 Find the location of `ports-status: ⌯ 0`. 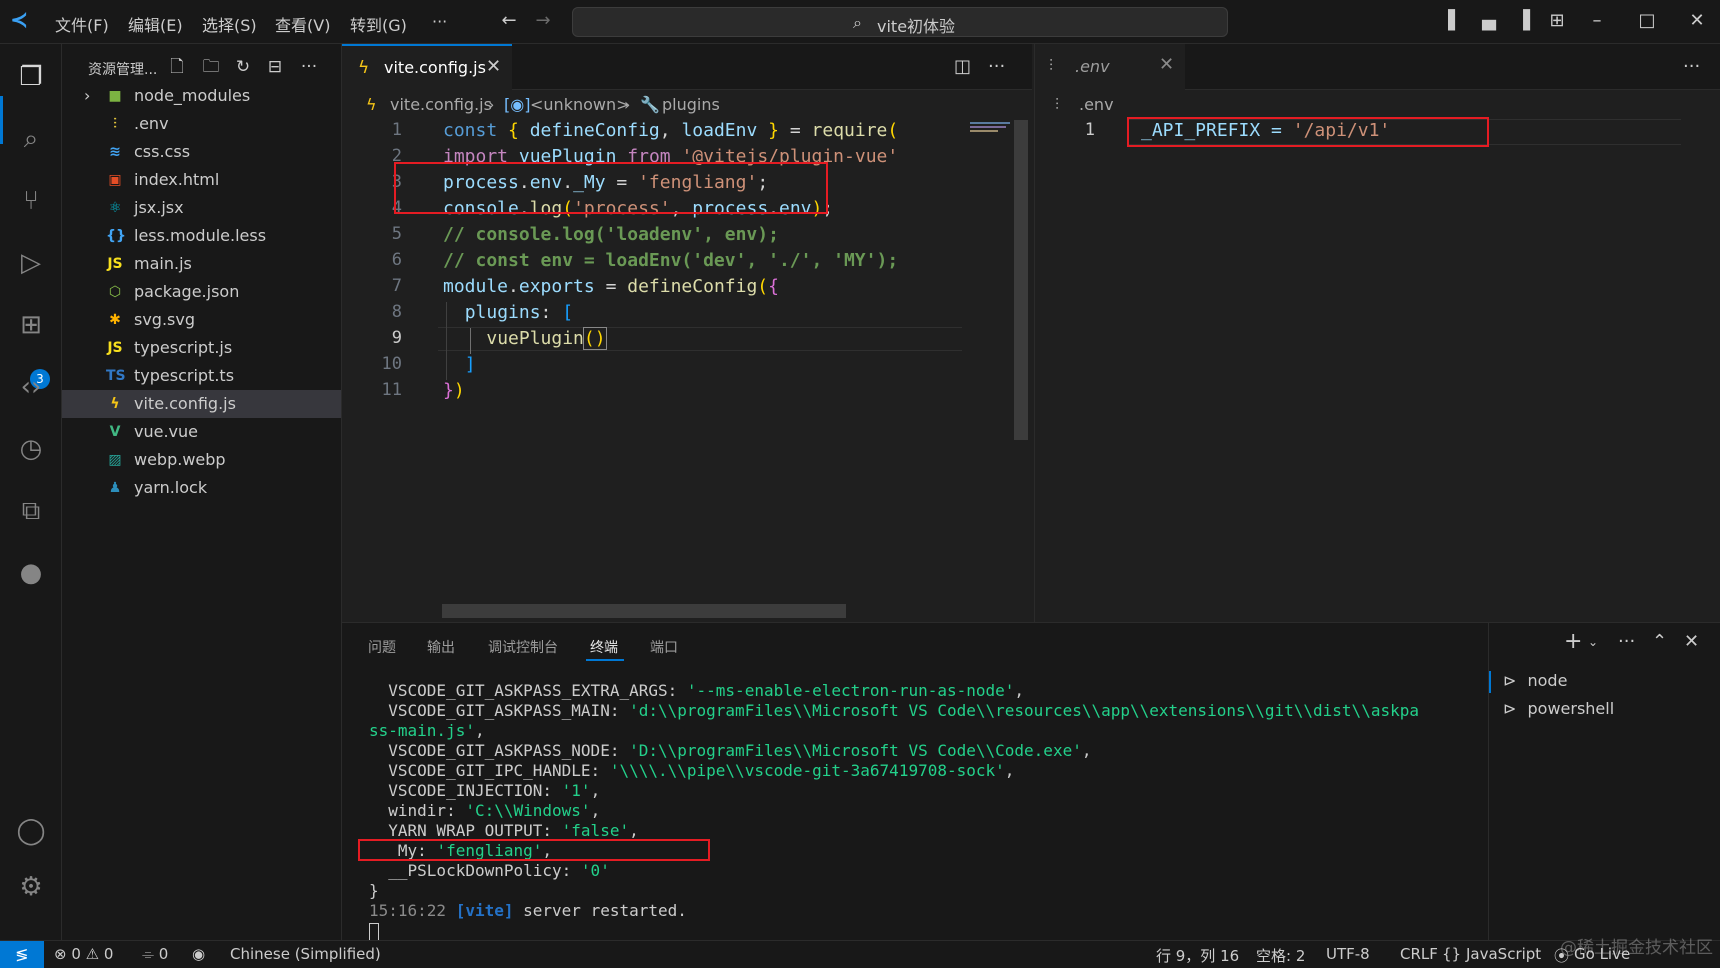

ports-status: ⌯ 0 is located at coordinates (155, 954).